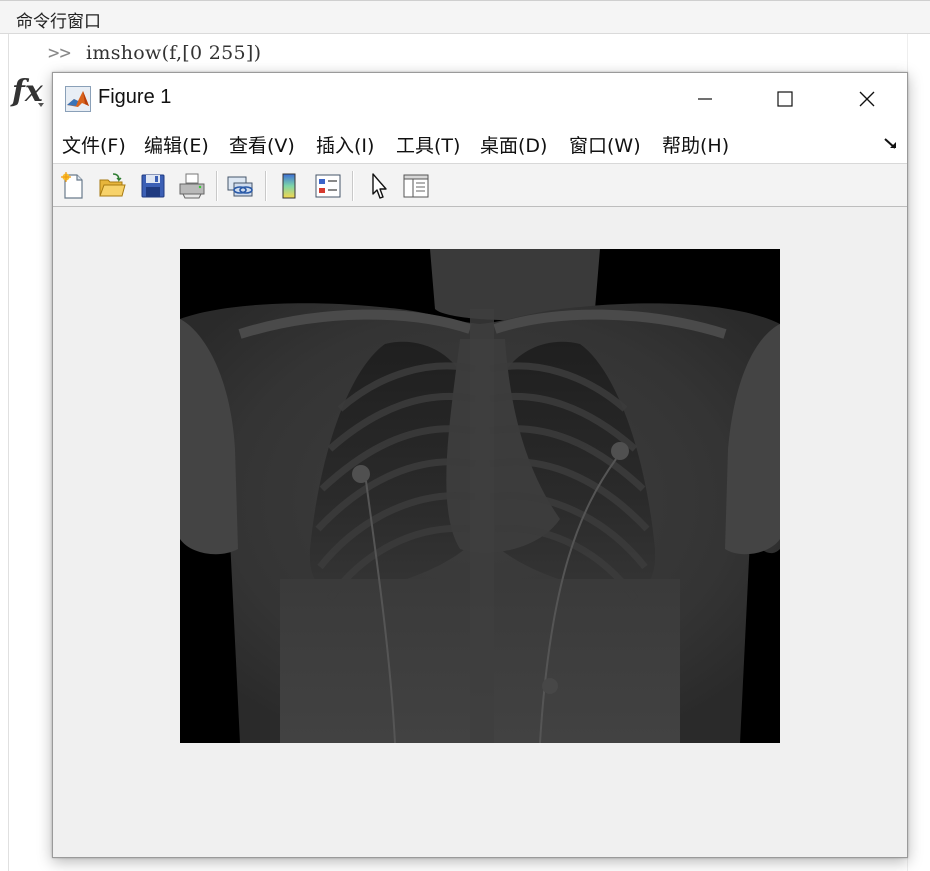  I want to click on print-icon, so click(192, 186).